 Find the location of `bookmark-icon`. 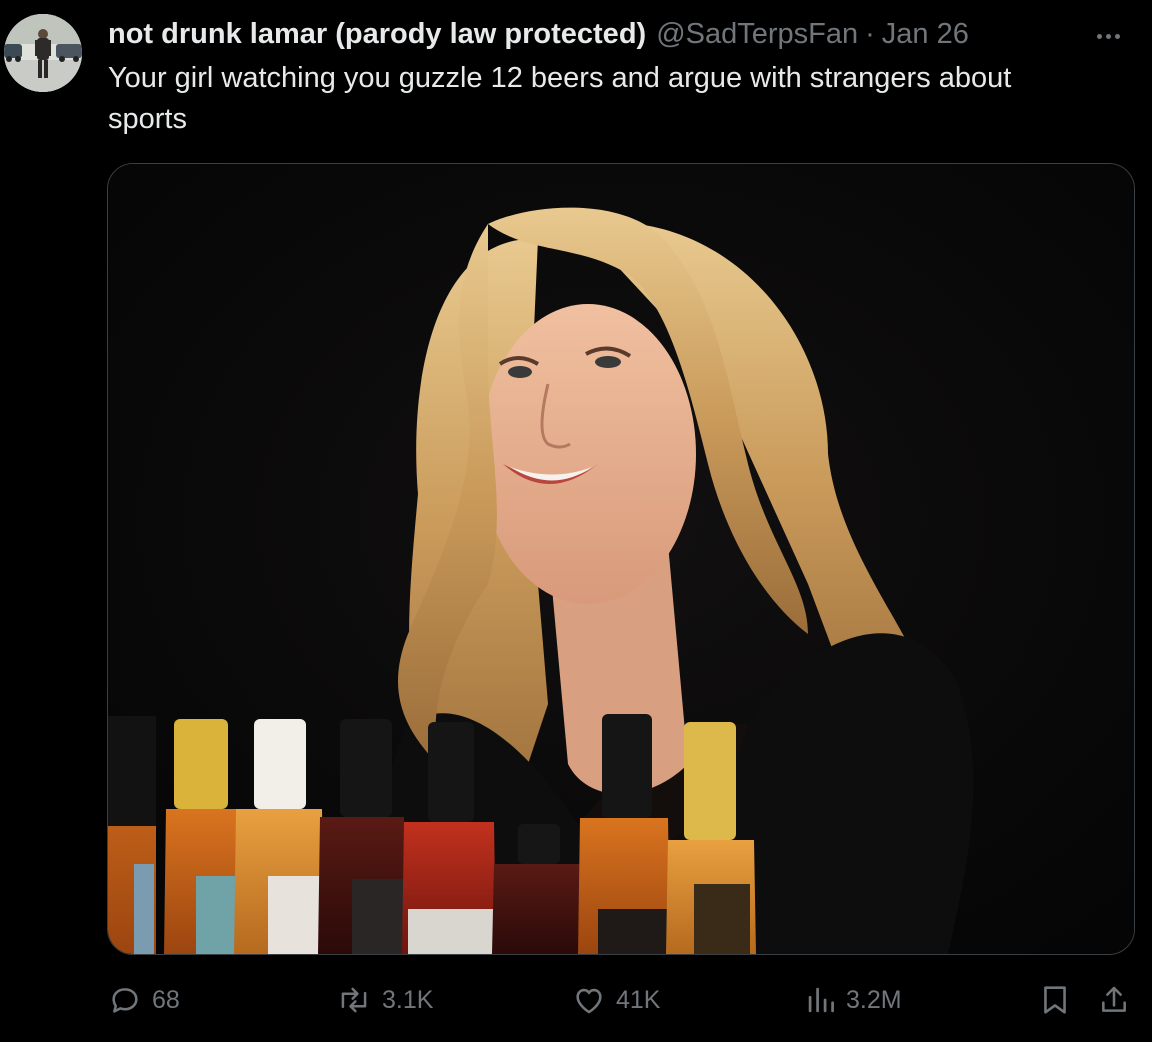

bookmark-icon is located at coordinates (1055, 1000).